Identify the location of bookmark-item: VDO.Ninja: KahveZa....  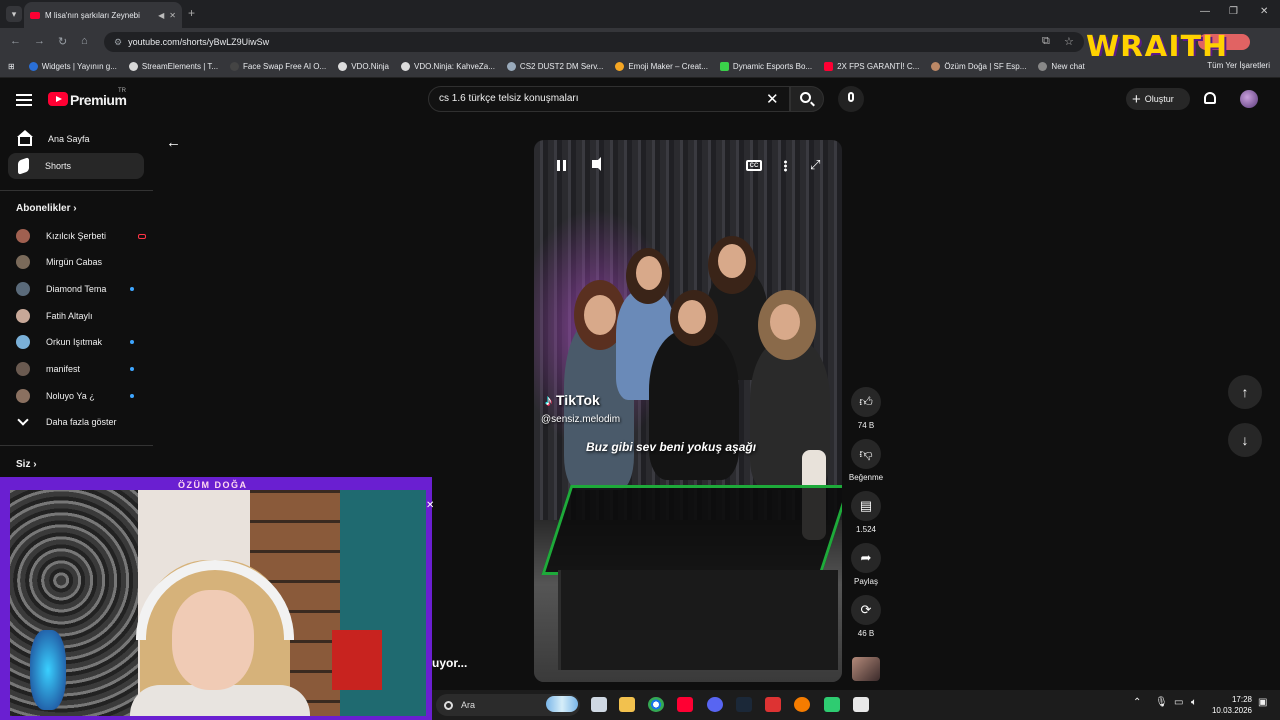
(448, 66).